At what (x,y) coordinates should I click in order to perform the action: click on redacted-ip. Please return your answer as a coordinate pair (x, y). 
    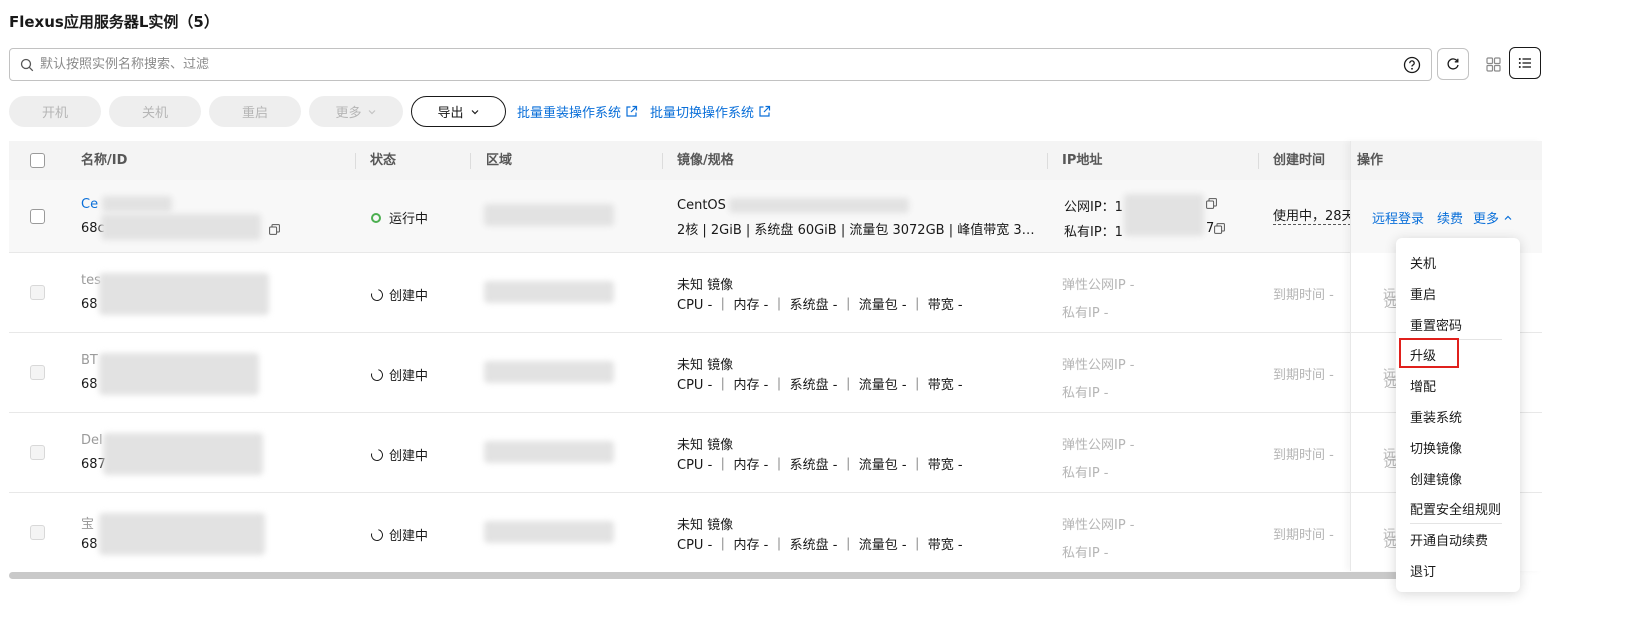
    Looking at the image, I should click on (1164, 215).